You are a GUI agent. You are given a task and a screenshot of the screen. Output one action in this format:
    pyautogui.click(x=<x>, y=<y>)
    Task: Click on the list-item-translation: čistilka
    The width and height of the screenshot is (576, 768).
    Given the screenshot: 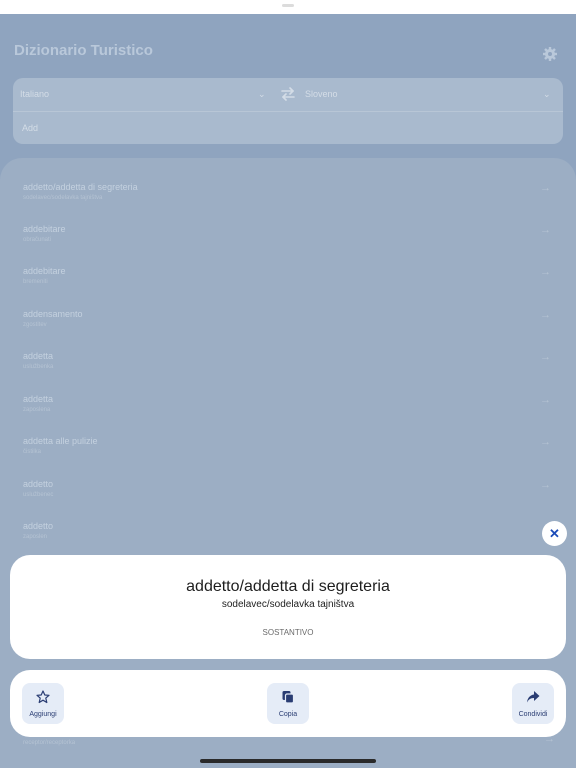 What is the action you would take?
    pyautogui.click(x=32, y=452)
    